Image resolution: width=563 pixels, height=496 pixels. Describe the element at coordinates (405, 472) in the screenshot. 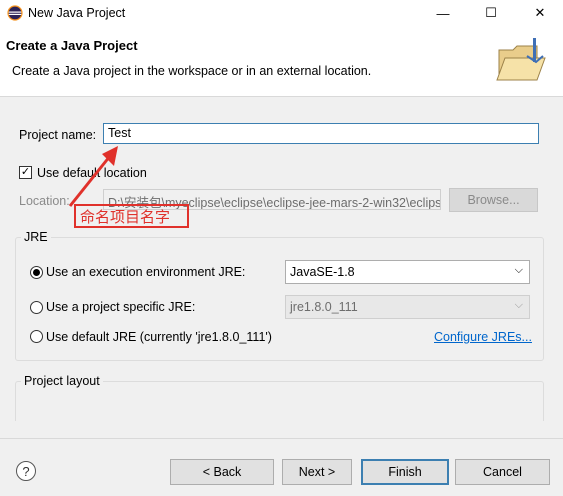

I see `finish-button: Finish` at that location.